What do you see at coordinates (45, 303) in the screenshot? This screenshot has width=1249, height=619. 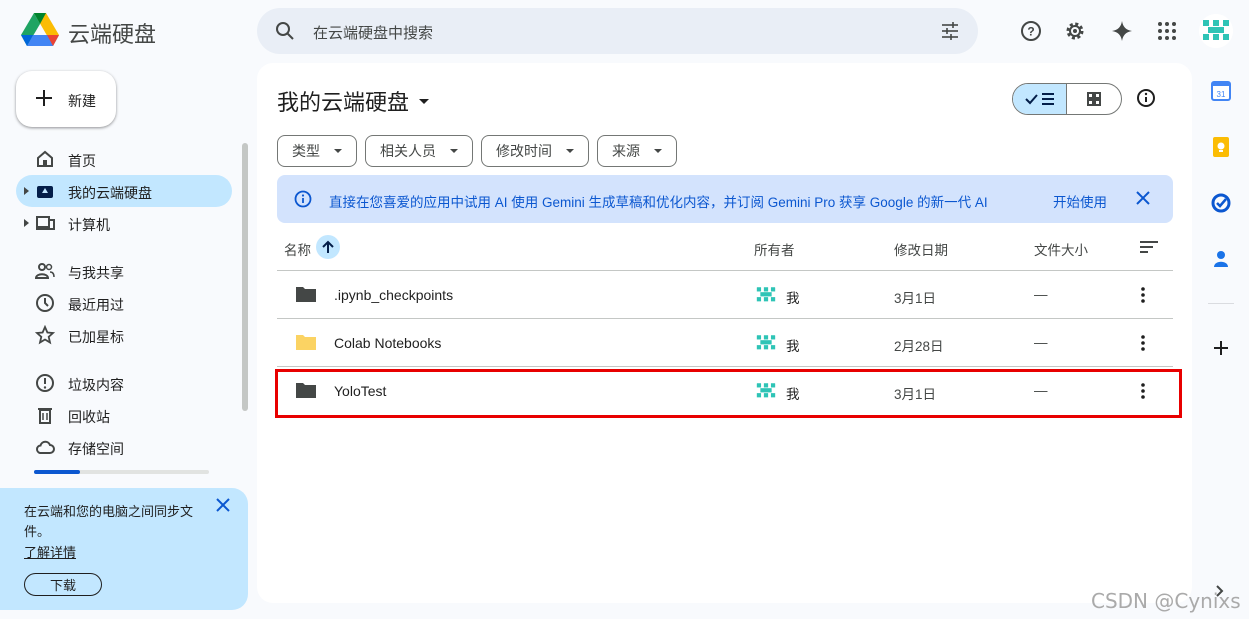 I see `recent-icon` at bounding box center [45, 303].